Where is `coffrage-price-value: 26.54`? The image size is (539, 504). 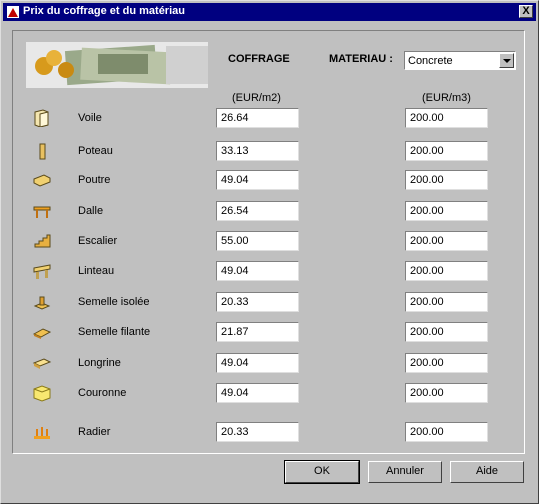
coffrage-price-value: 26.54 is located at coordinates (235, 211).